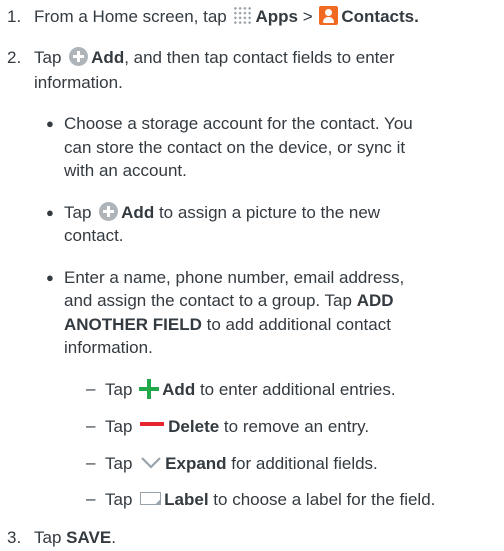 Image resolution: width=504 pixels, height=551 pixels. I want to click on plus-icon, so click(149, 388).